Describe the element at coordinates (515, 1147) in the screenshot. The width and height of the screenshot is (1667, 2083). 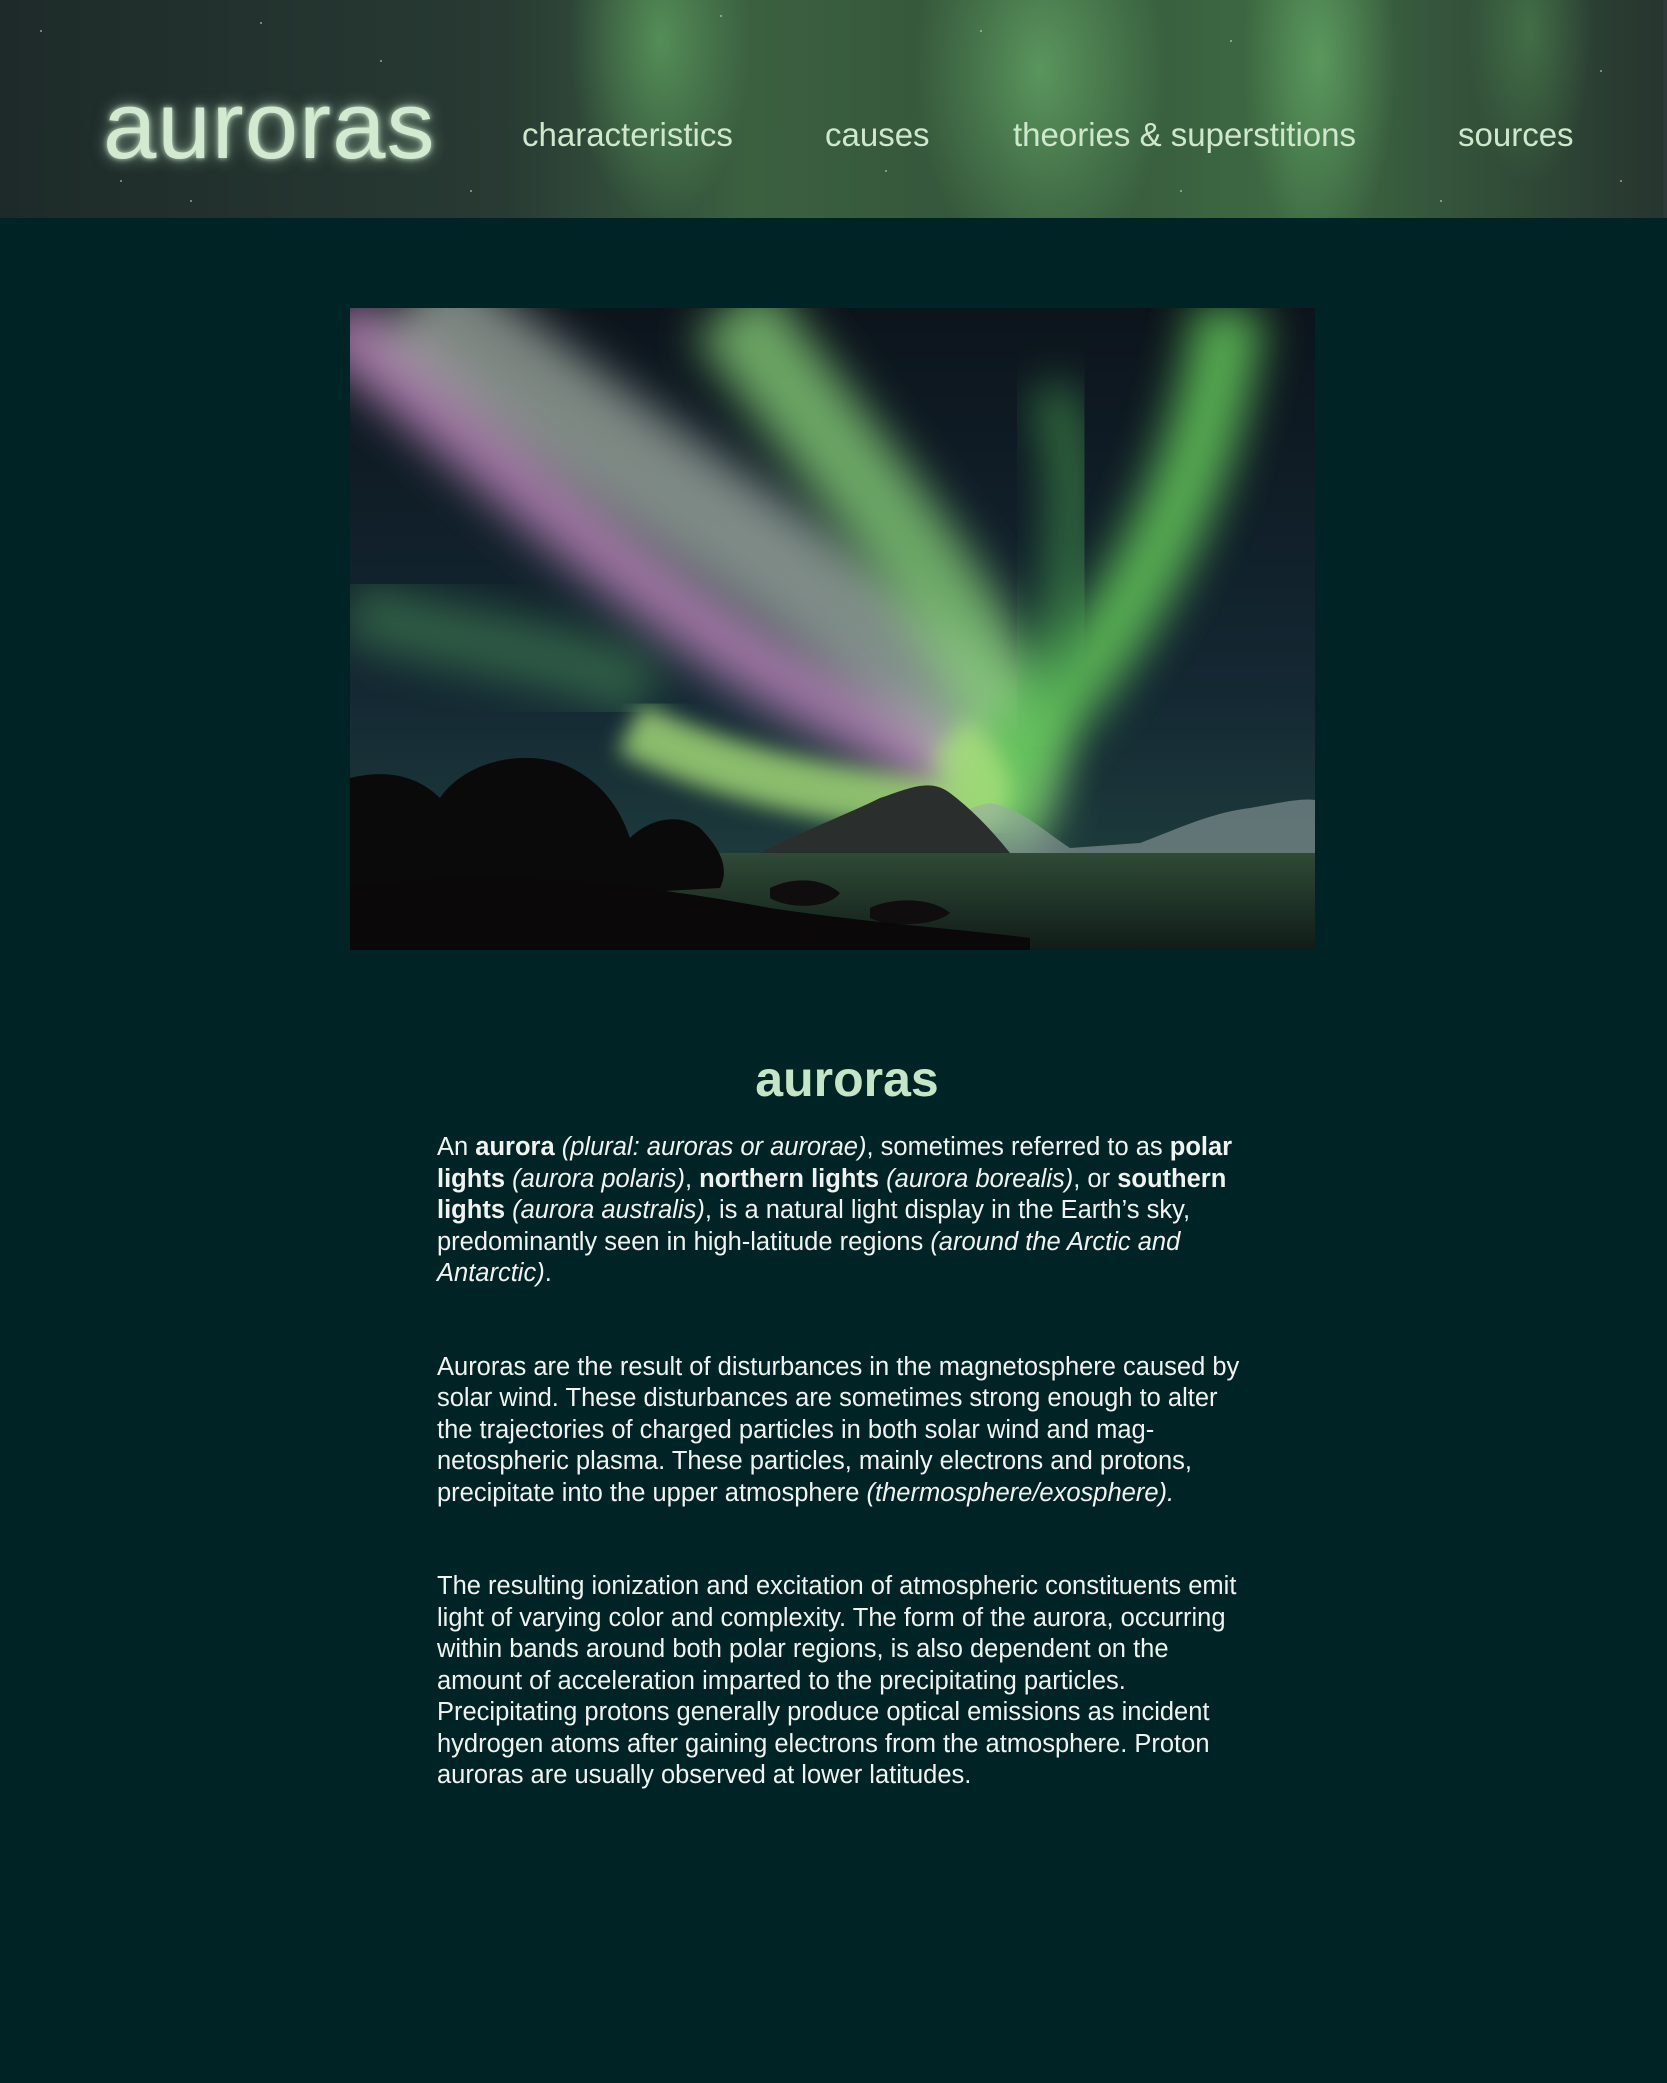
I see `term-aurora: aurora` at that location.